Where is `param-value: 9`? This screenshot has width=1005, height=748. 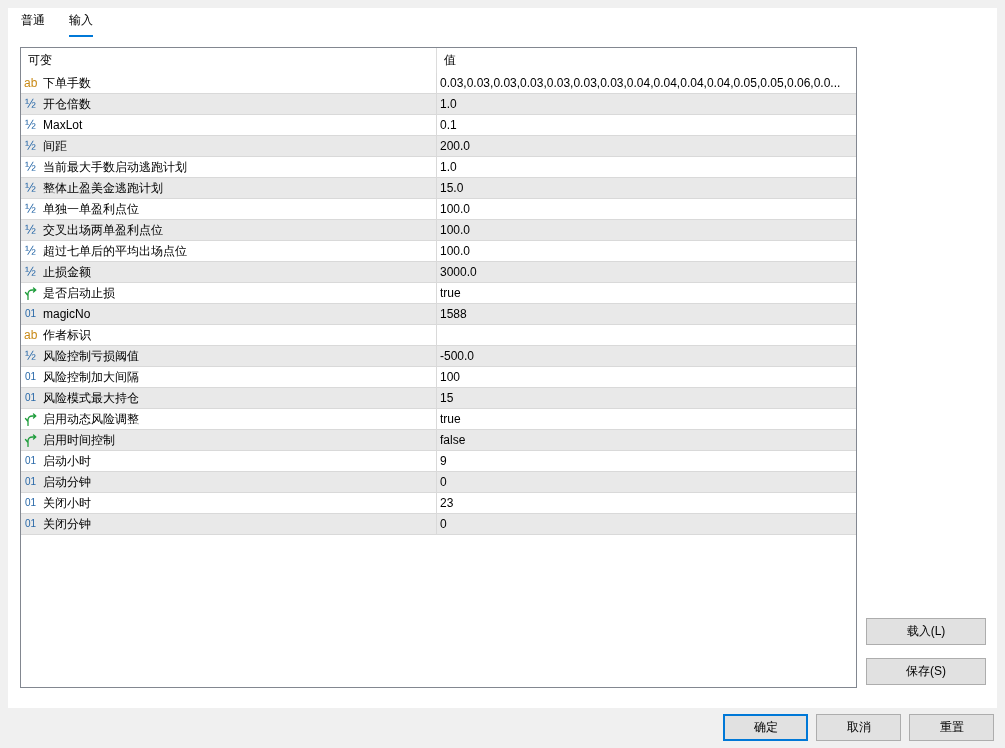
param-value: 9 is located at coordinates (443, 461).